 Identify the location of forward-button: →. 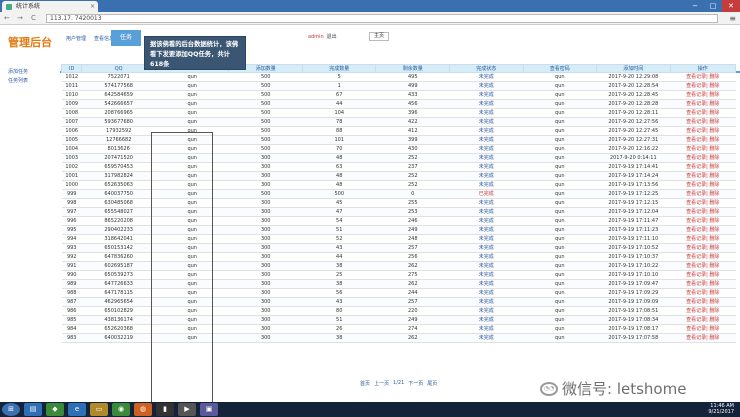
(20, 18).